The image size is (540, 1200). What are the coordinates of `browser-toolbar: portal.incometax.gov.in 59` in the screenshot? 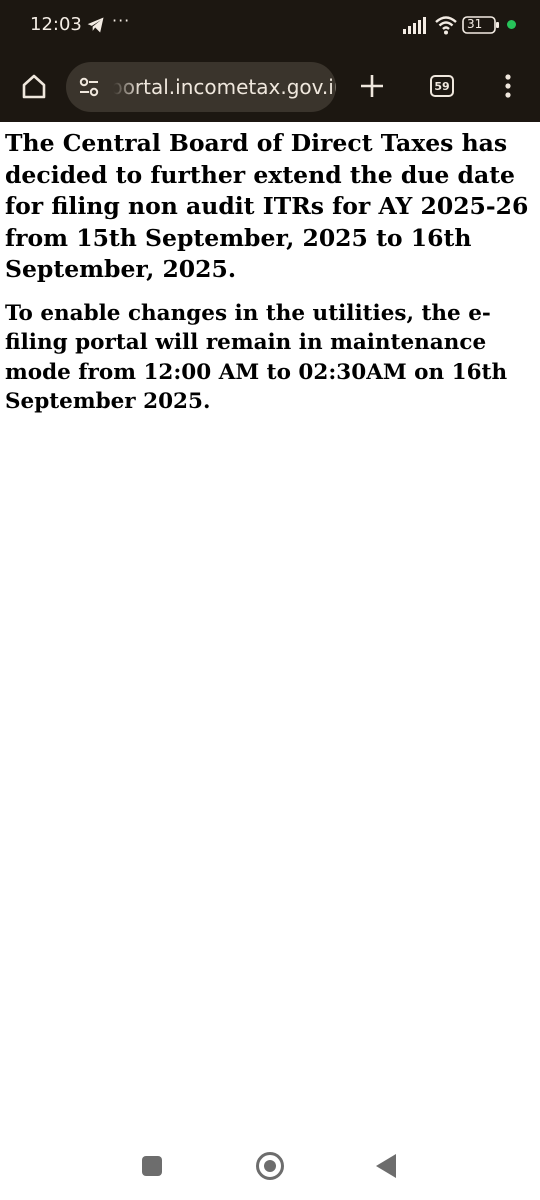 It's located at (270, 87).